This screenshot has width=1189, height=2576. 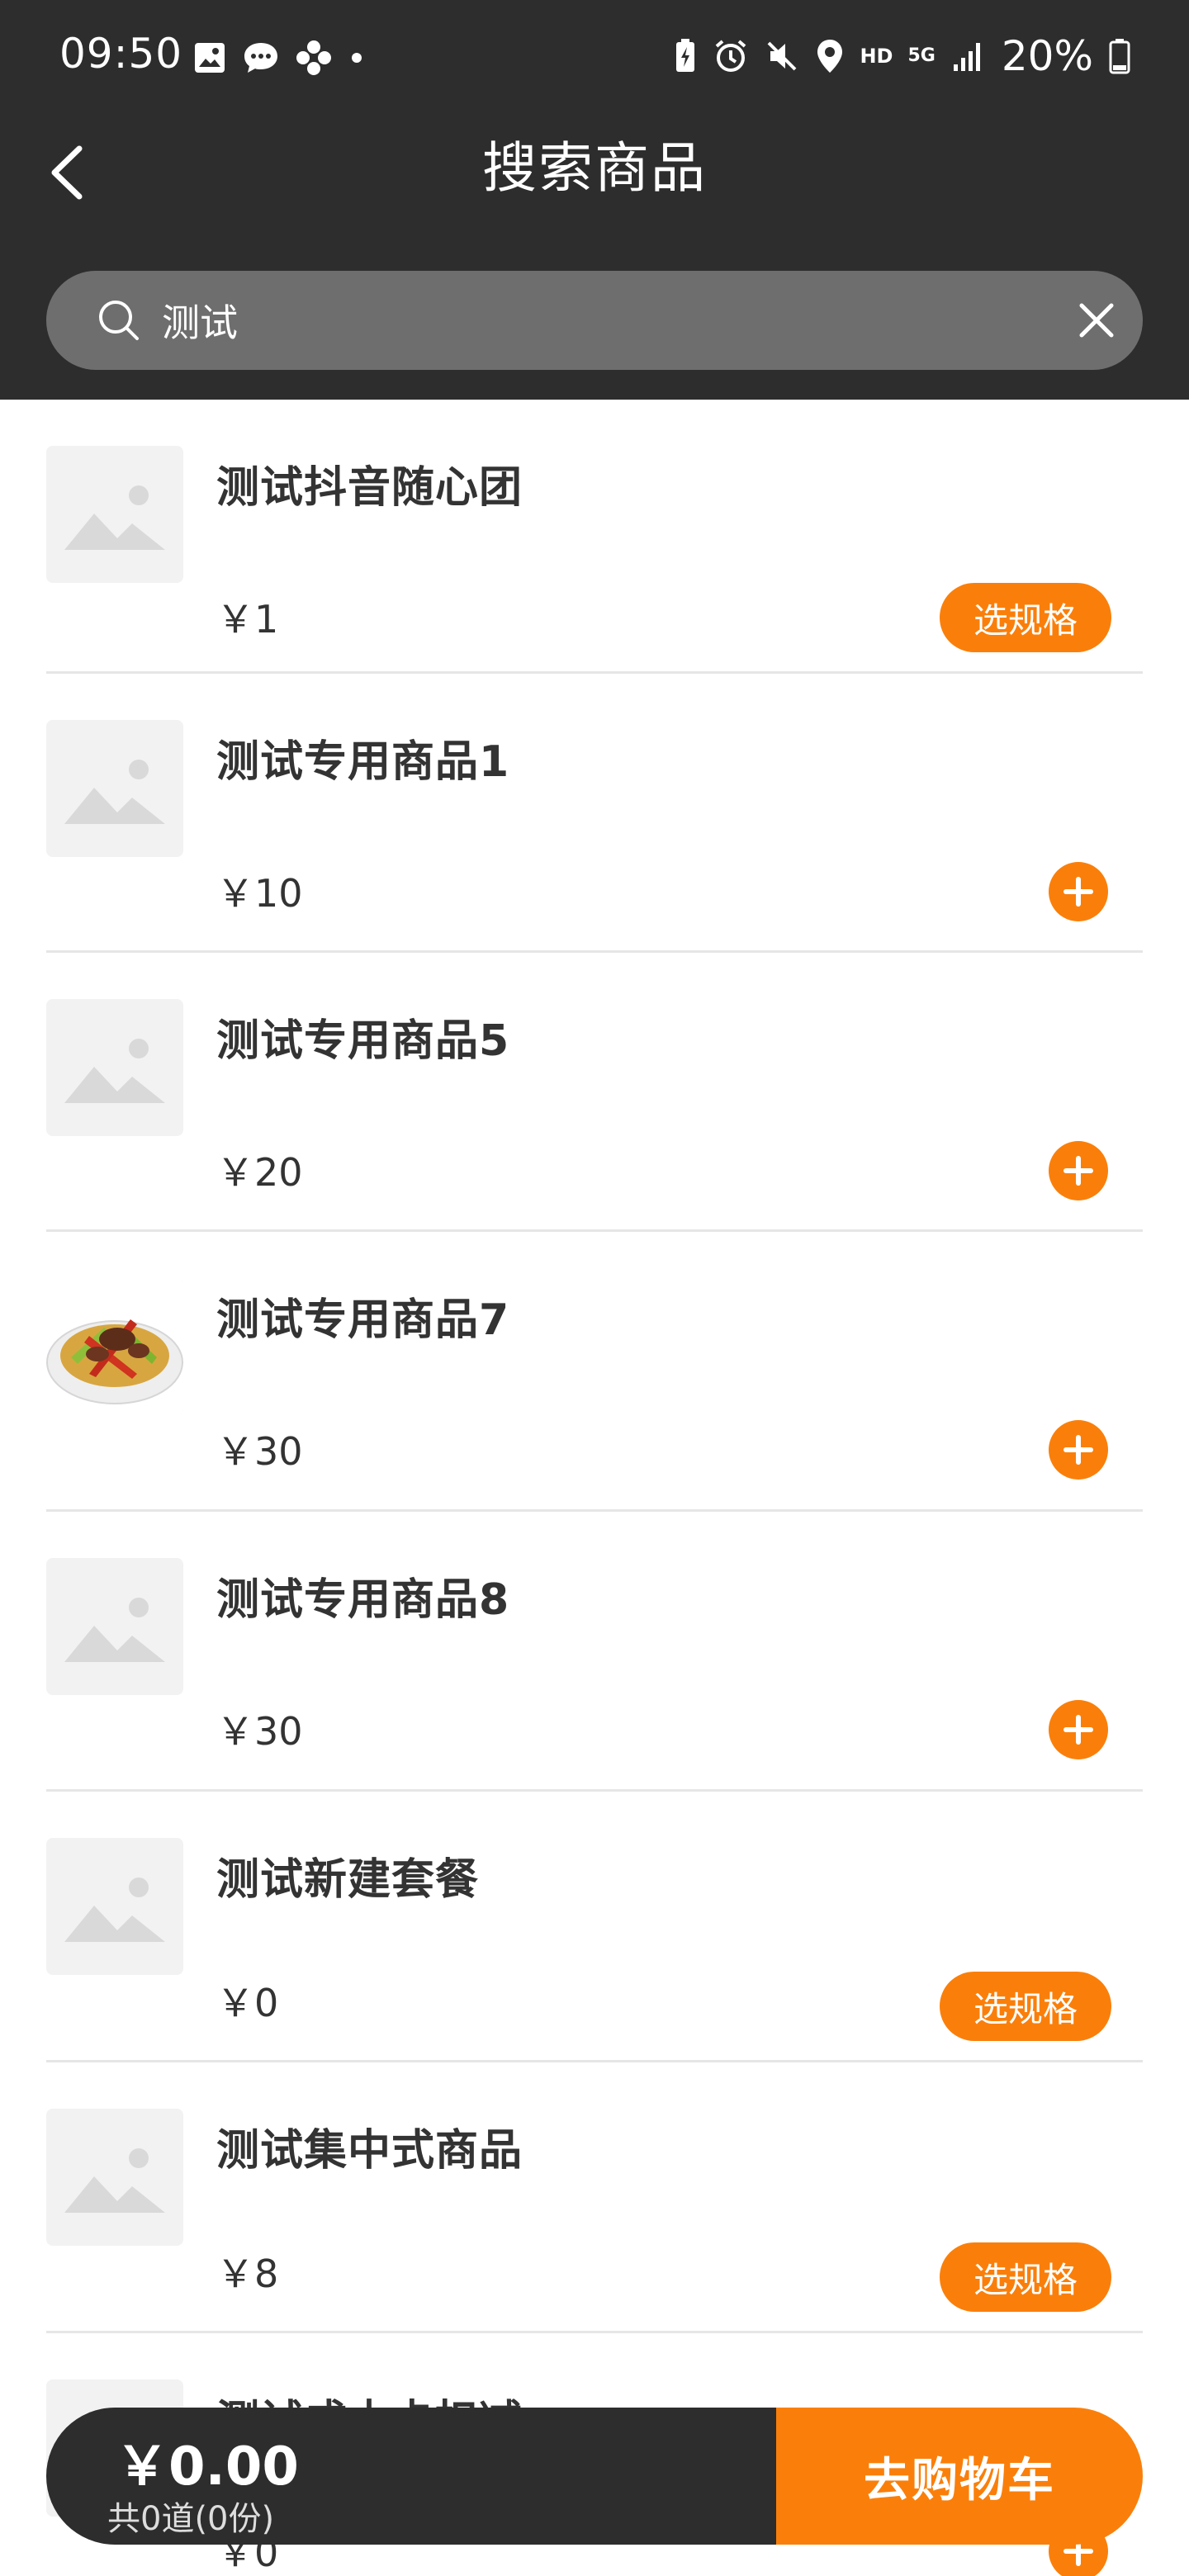 I want to click on product-item: 测试专用商品7 ￥30, so click(x=594, y=1372).